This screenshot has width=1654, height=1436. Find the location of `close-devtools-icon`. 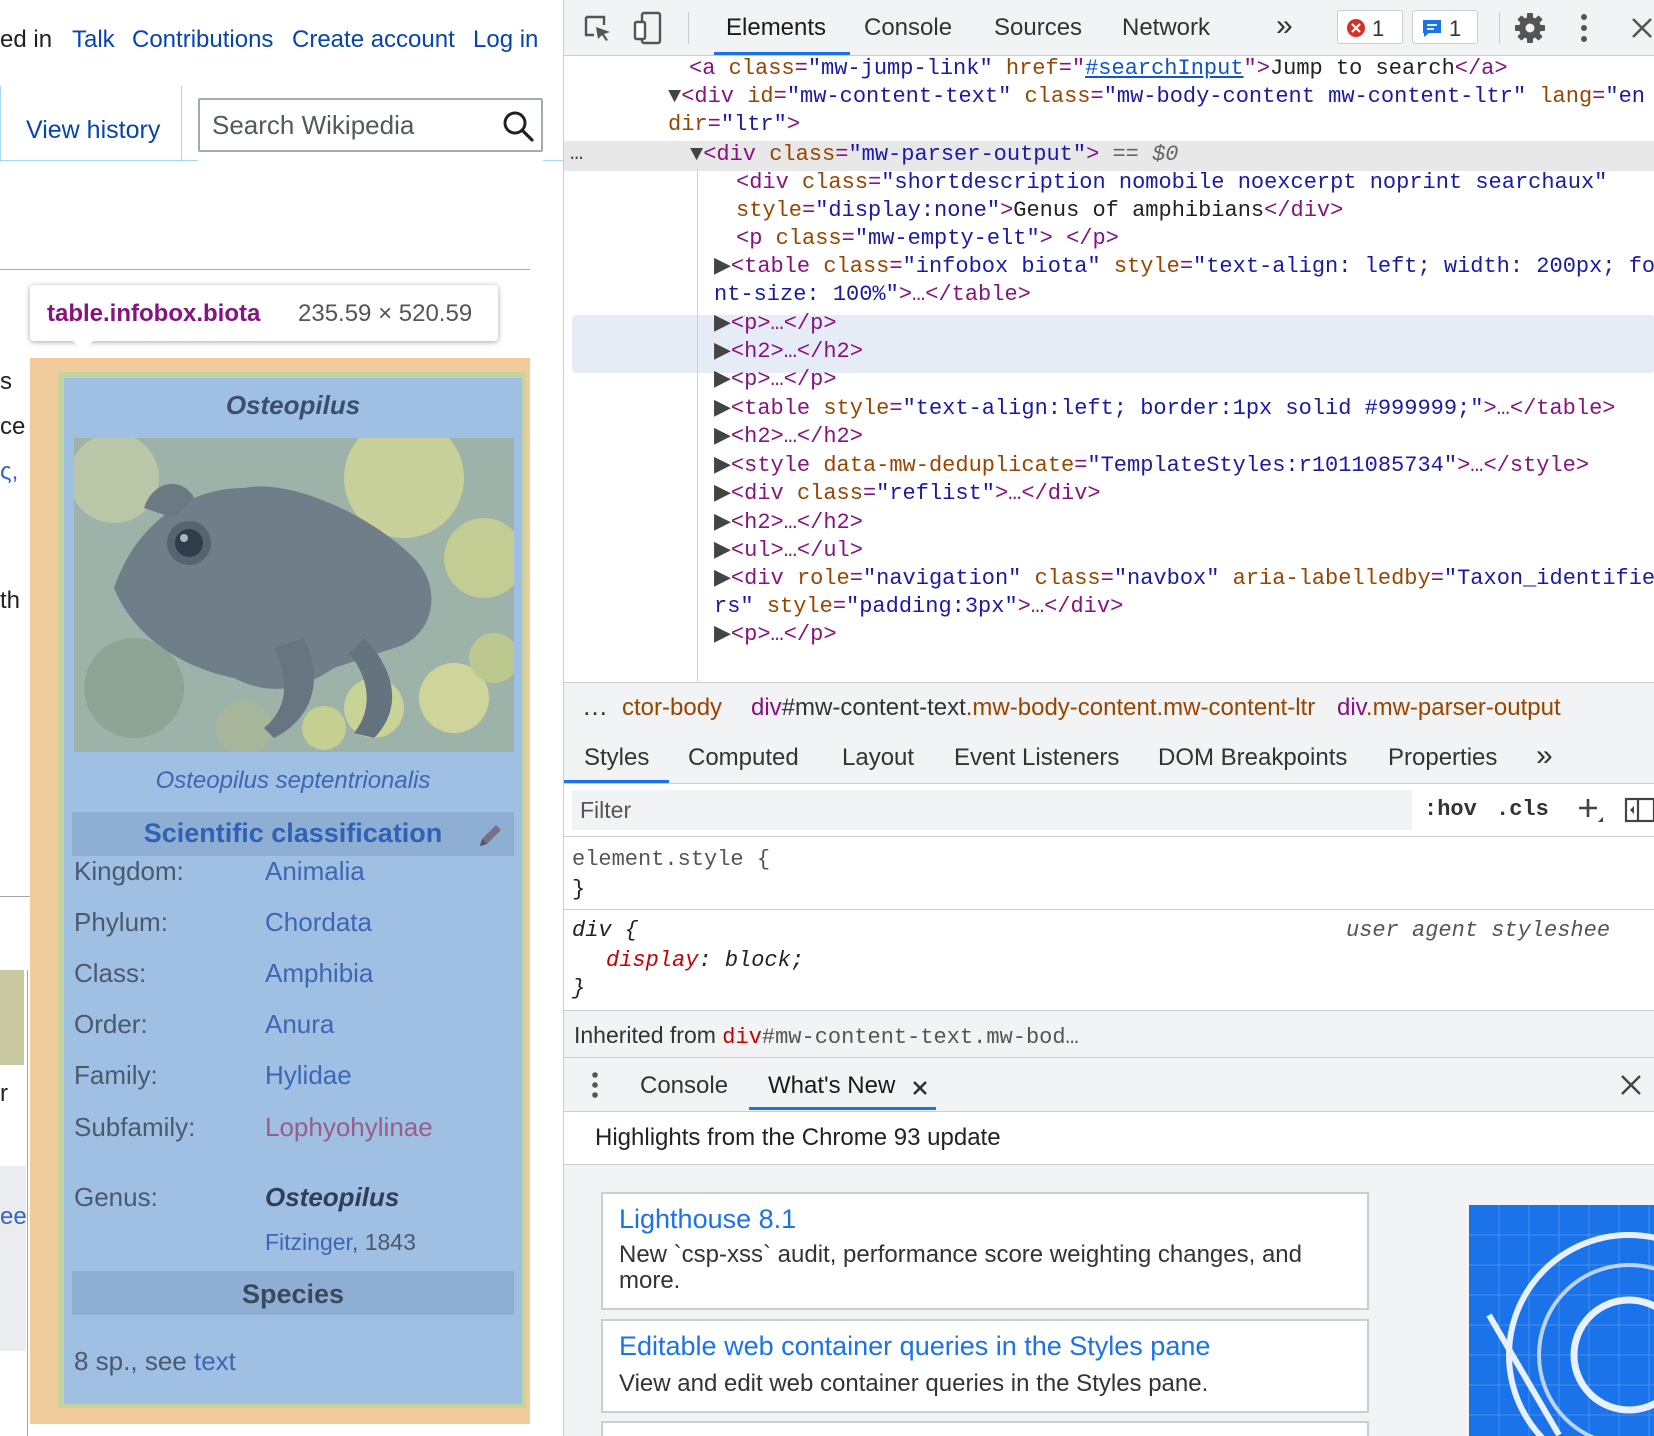

close-devtools-icon is located at coordinates (1642, 28).